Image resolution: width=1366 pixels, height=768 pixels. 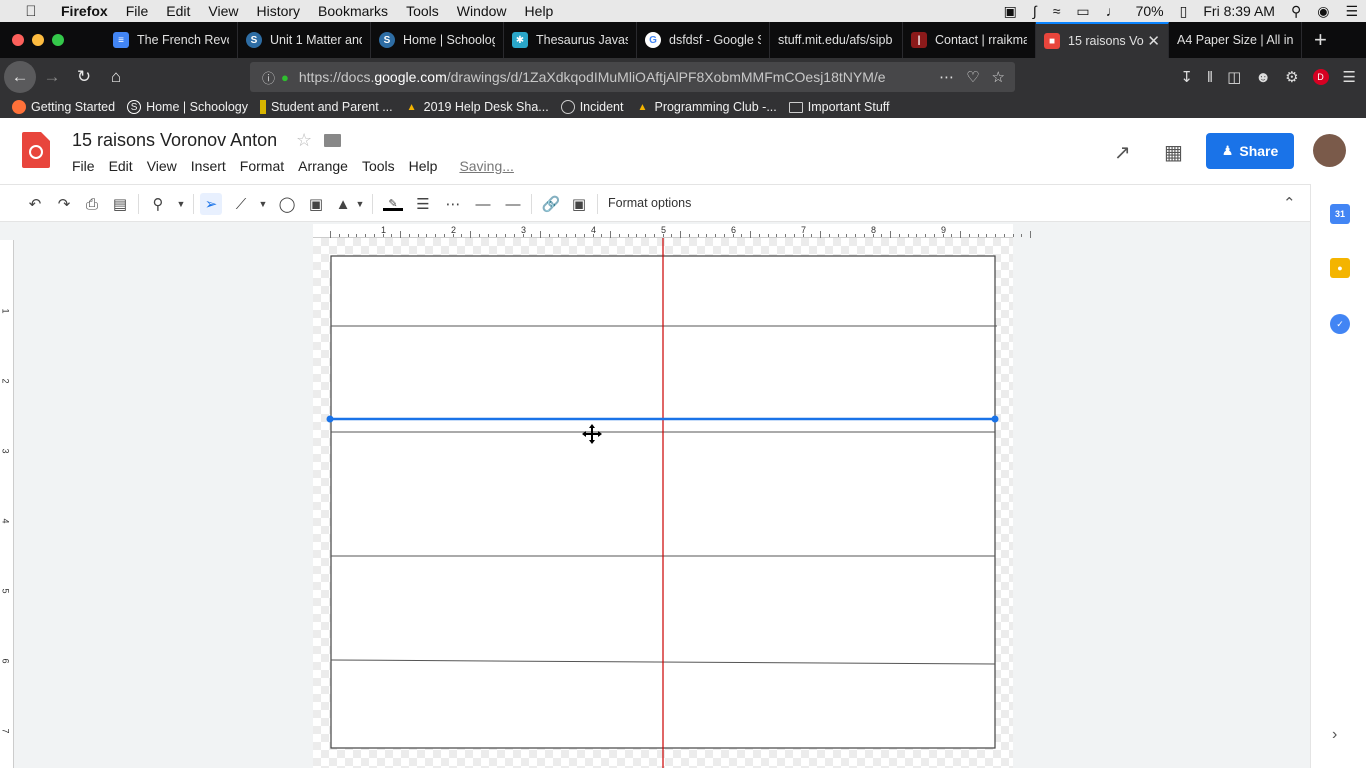 What do you see at coordinates (839, 107) in the screenshot?
I see `bookmark-item: Important Stuff` at bounding box center [839, 107].